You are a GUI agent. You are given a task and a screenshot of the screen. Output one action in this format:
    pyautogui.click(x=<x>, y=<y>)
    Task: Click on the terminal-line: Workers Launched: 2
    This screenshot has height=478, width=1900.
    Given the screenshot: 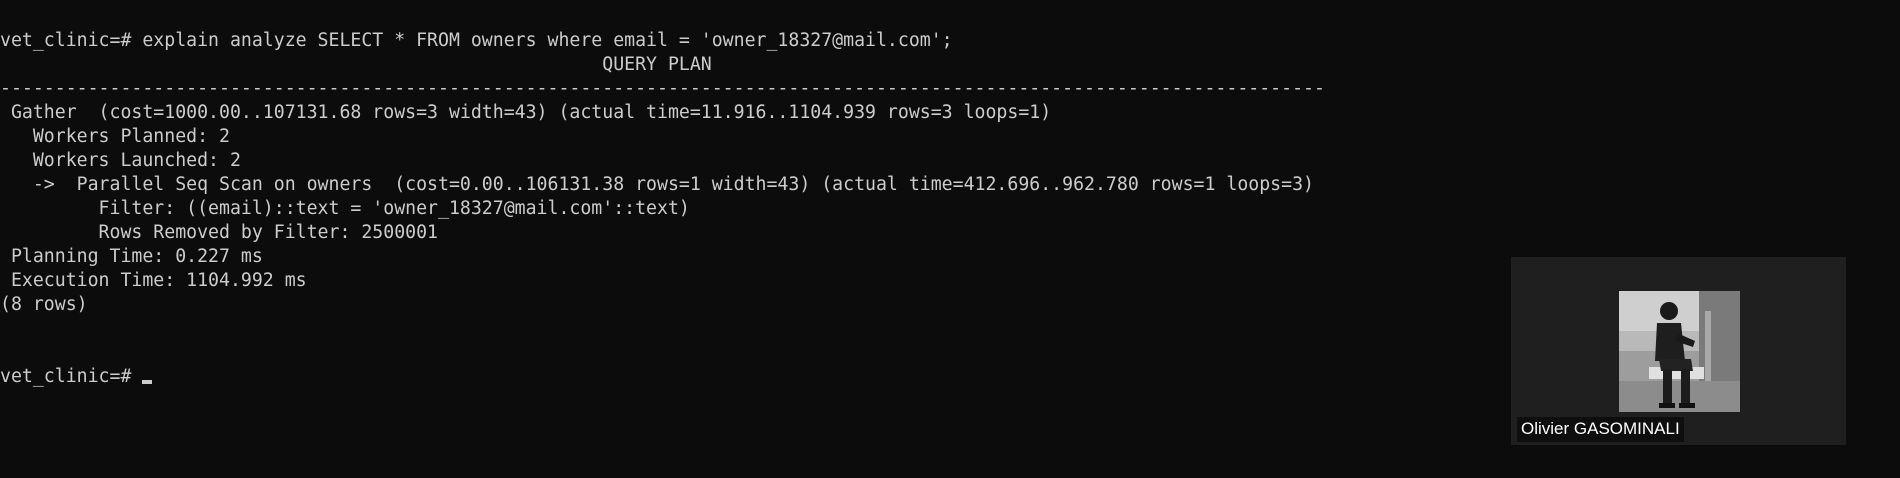 What is the action you would take?
    pyautogui.click(x=120, y=160)
    